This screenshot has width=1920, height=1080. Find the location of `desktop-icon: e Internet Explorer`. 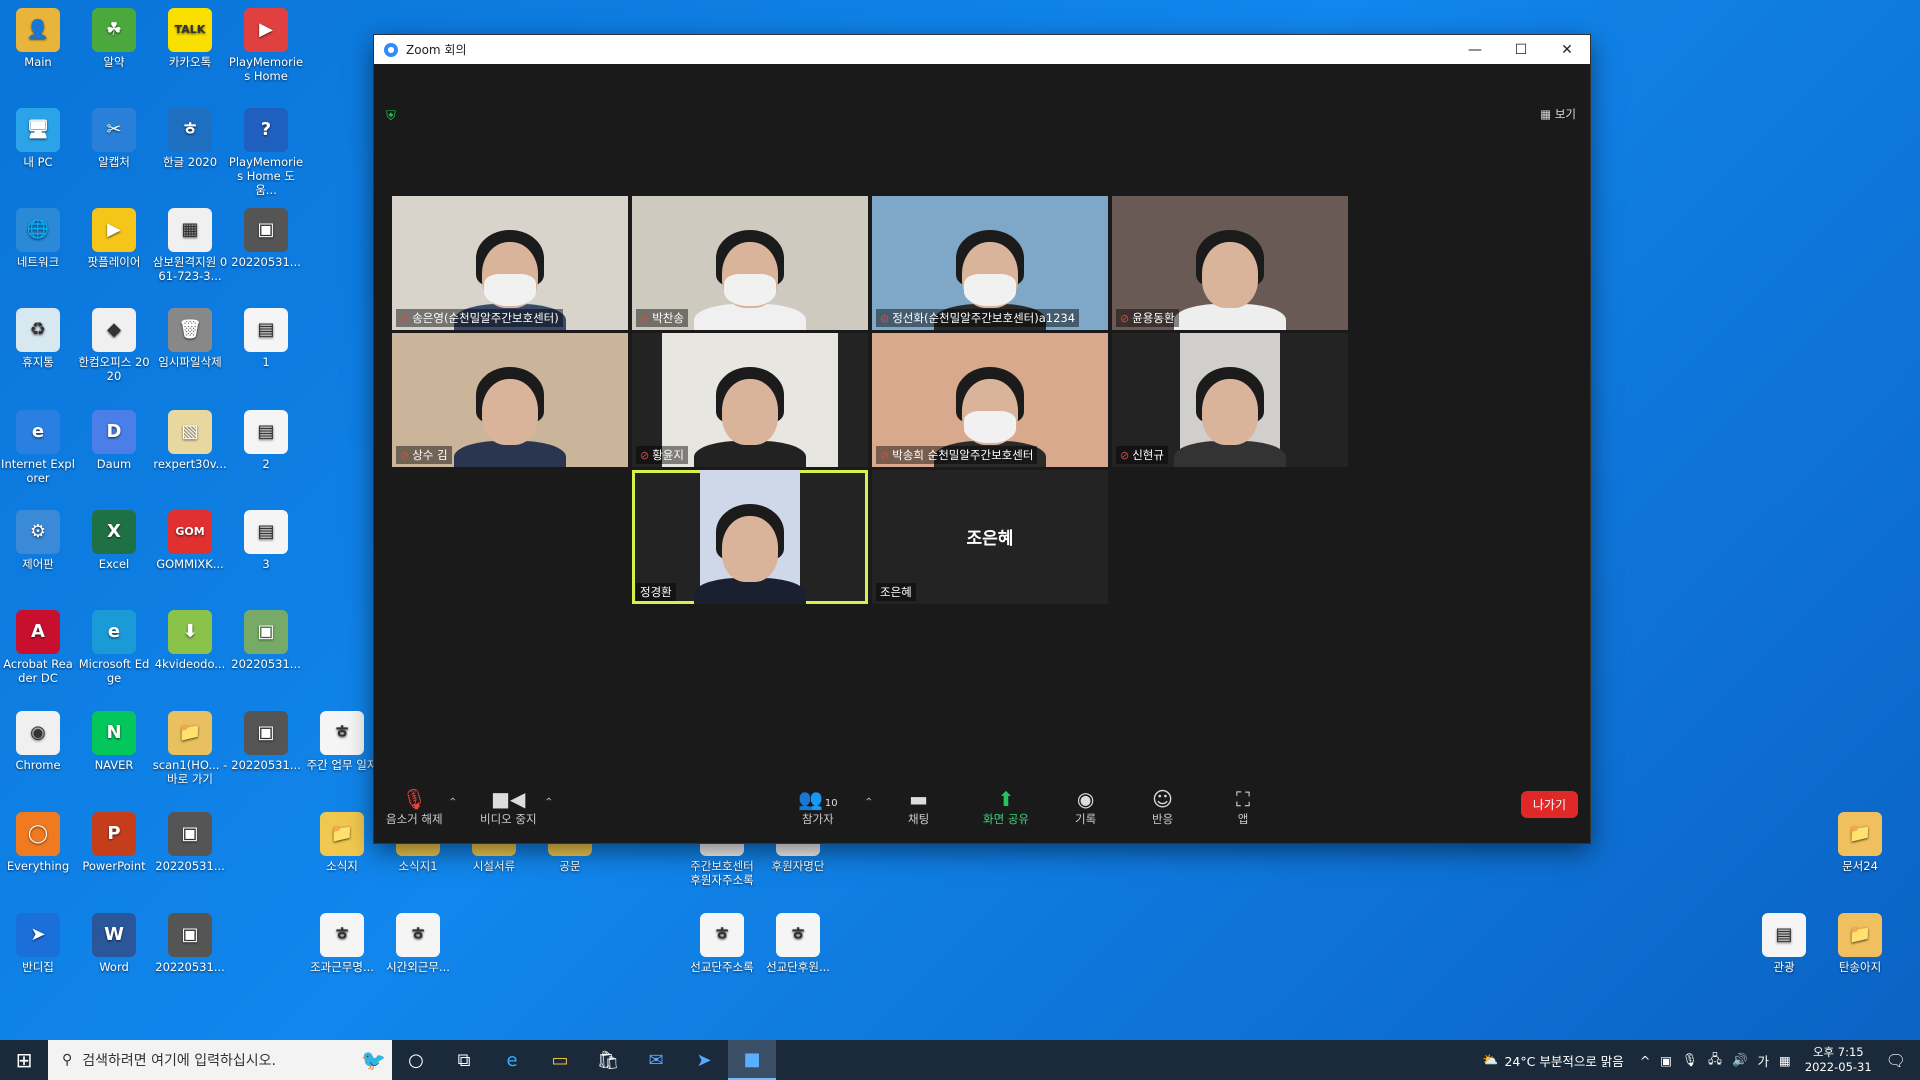

desktop-icon: e Internet Explorer is located at coordinates (38, 447).